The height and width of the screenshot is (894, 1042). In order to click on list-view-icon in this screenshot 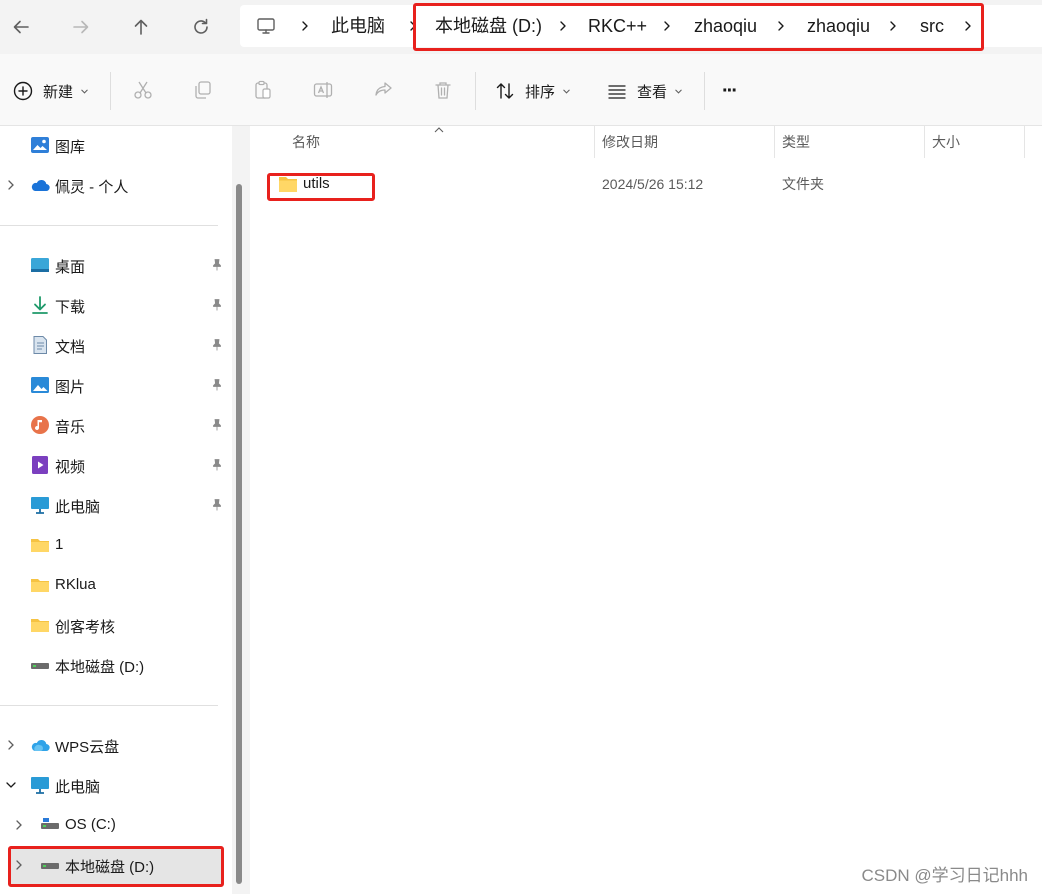, I will do `click(617, 92)`.